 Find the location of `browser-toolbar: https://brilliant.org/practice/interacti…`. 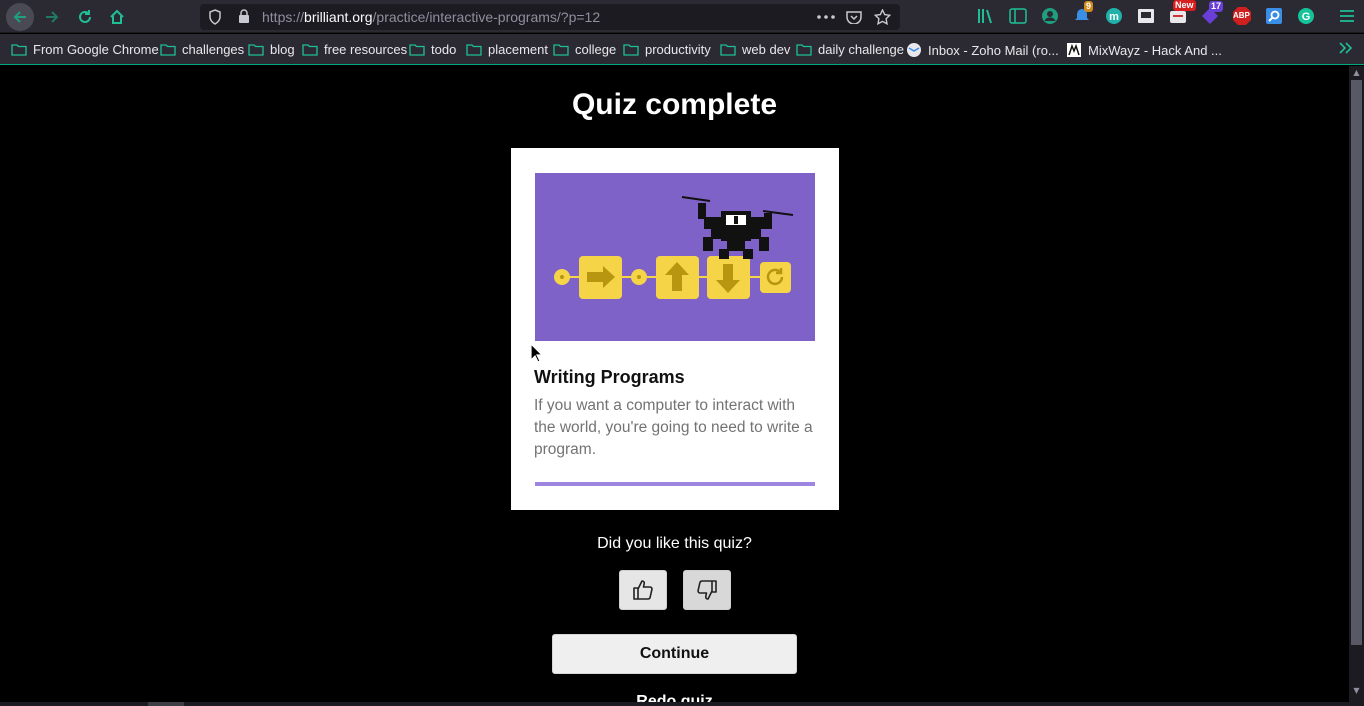

browser-toolbar: https://brilliant.org/practice/interacti… is located at coordinates (682, 16).